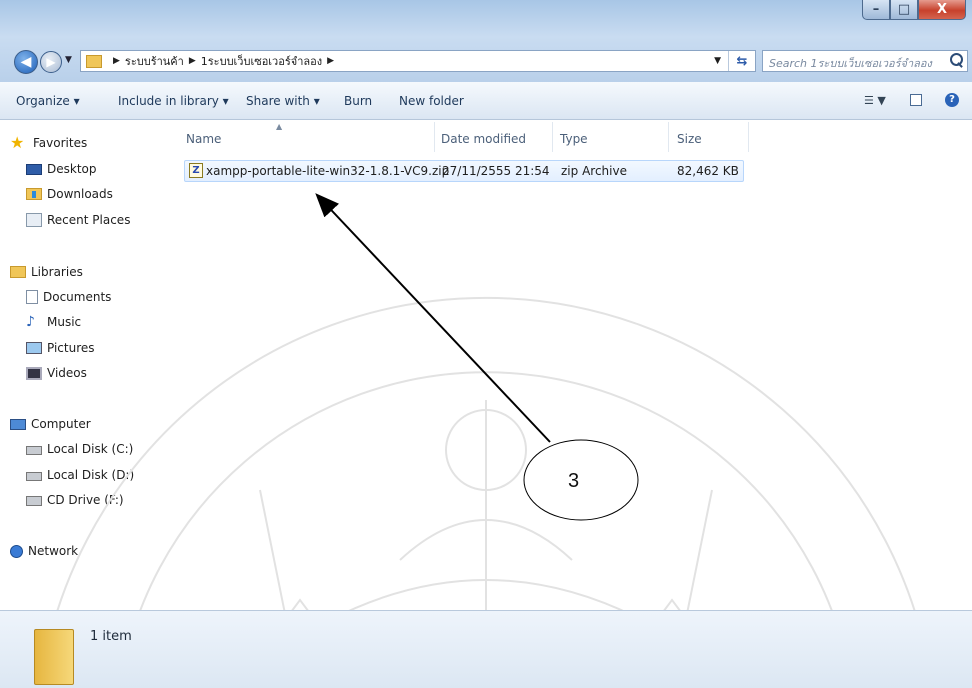 This screenshot has height=688, width=972. What do you see at coordinates (574, 481) in the screenshot?
I see `annotation-step-number: 3` at bounding box center [574, 481].